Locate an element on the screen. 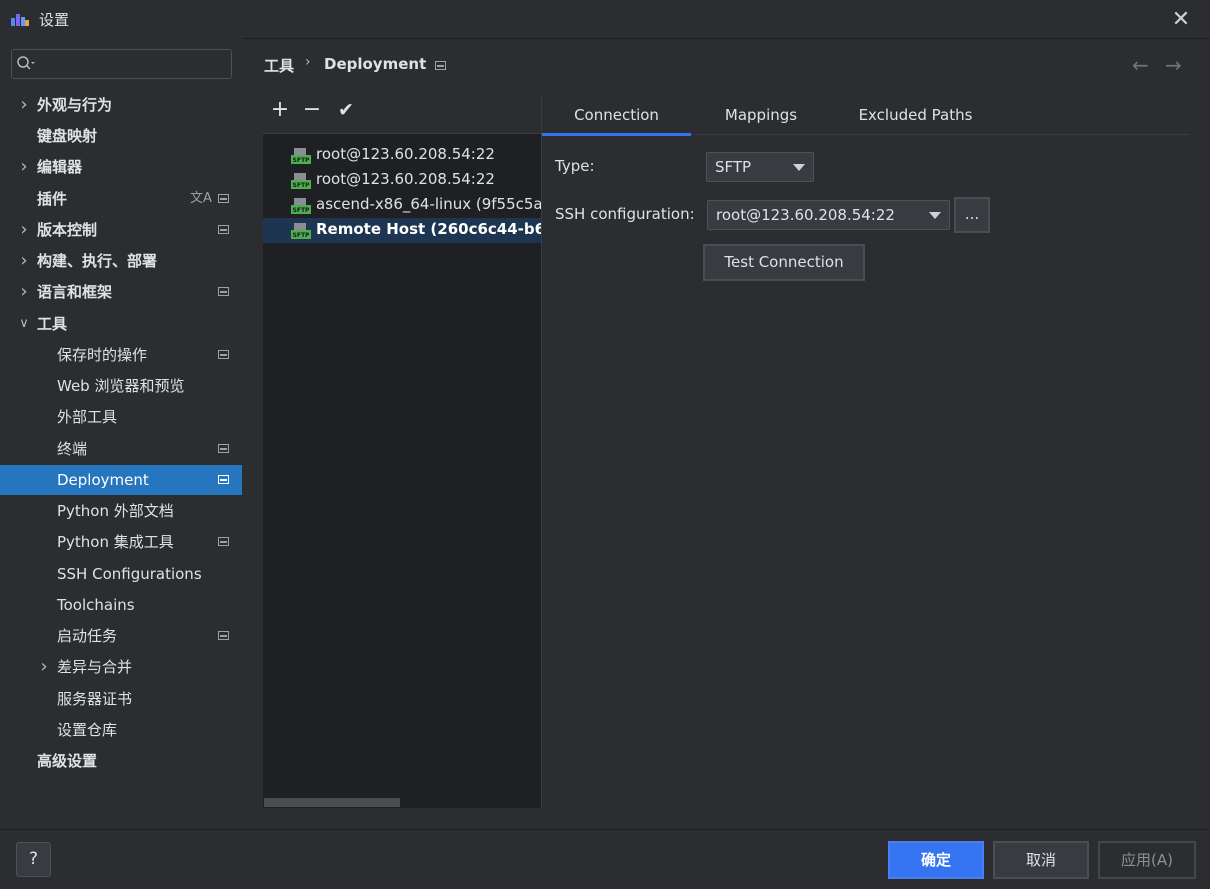  sidebar-item: 设置仓库 is located at coordinates (121, 730).